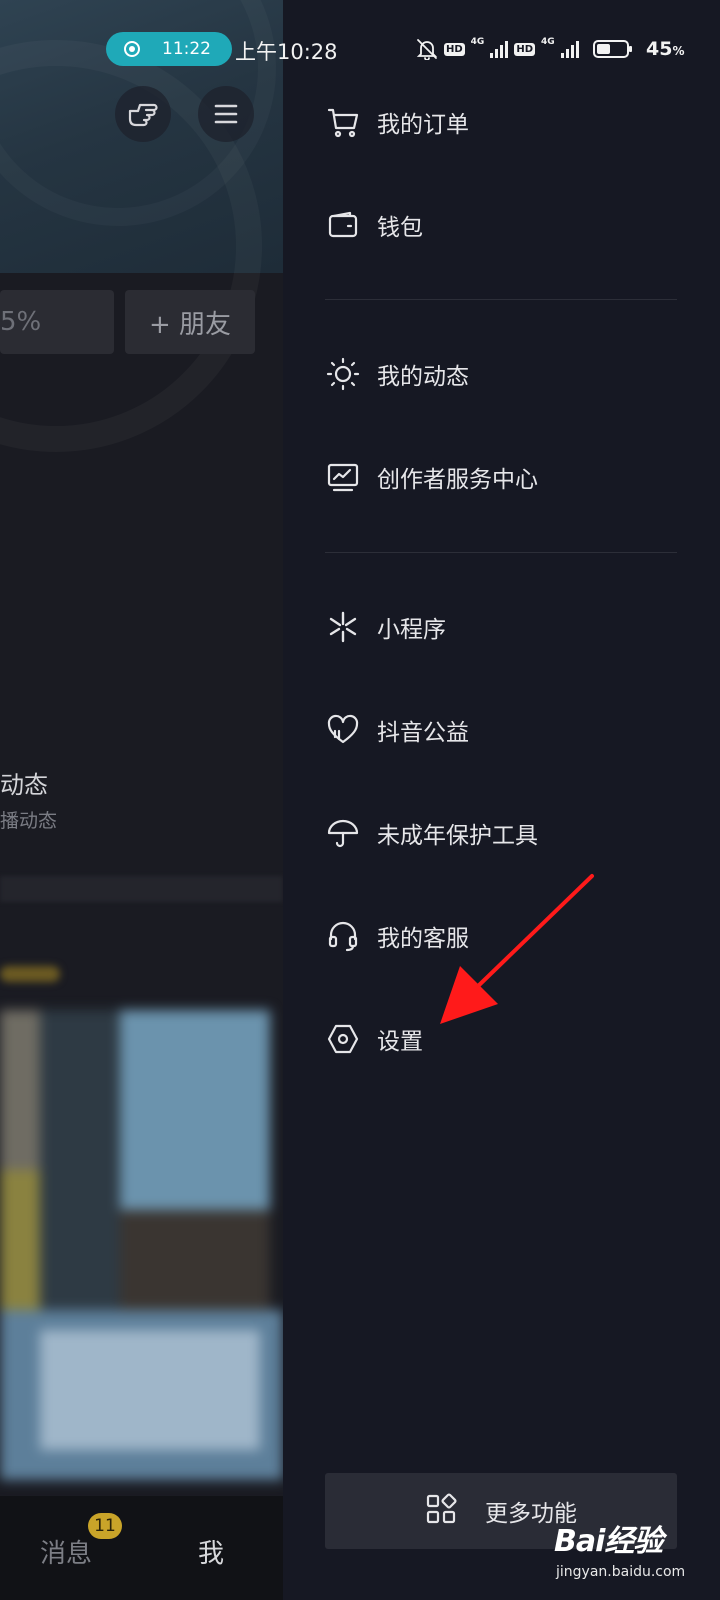  I want to click on menu-item-orders: 我的订单, so click(500, 122).